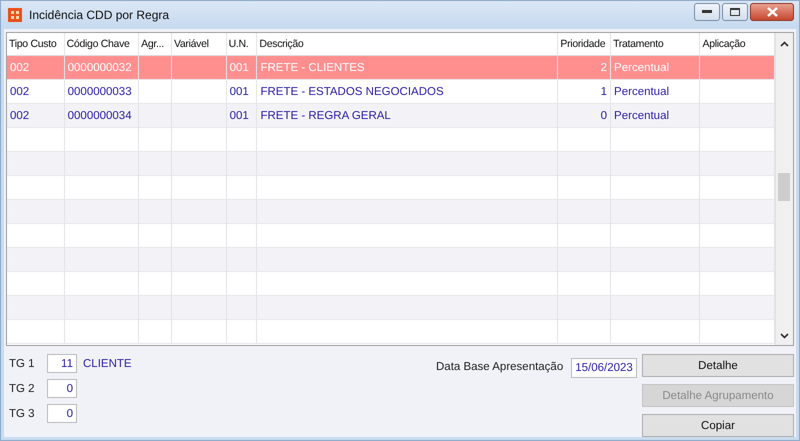  I want to click on input-field: 11, so click(62, 363).